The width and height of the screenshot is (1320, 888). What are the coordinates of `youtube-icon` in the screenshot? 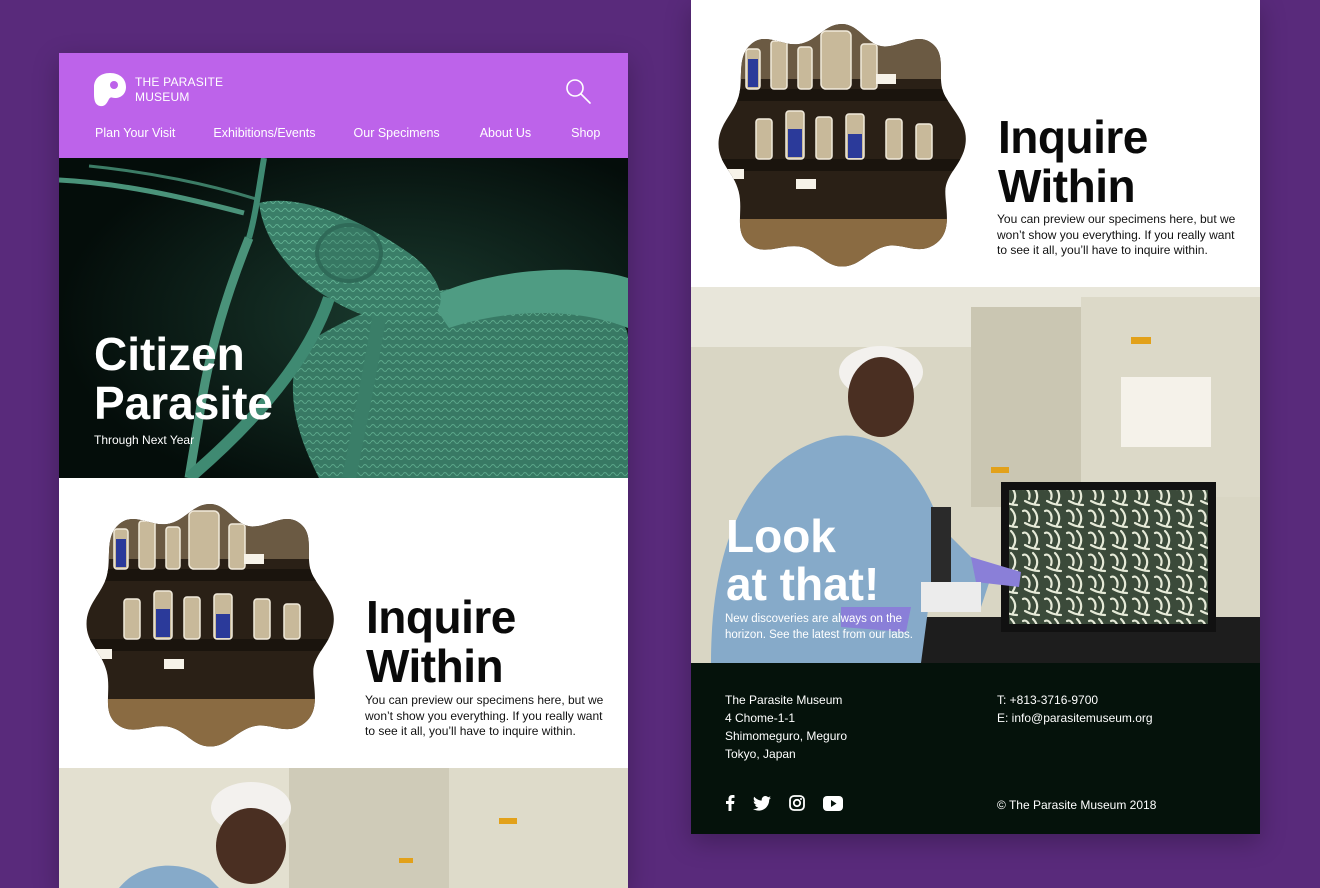 It's located at (833, 803).